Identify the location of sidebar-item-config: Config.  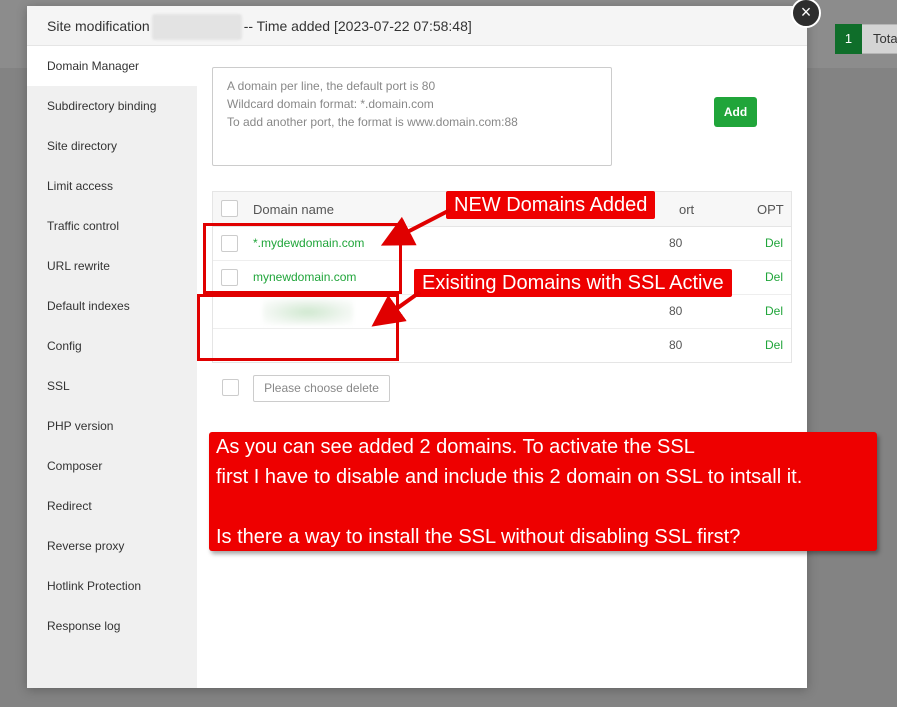
(112, 346).